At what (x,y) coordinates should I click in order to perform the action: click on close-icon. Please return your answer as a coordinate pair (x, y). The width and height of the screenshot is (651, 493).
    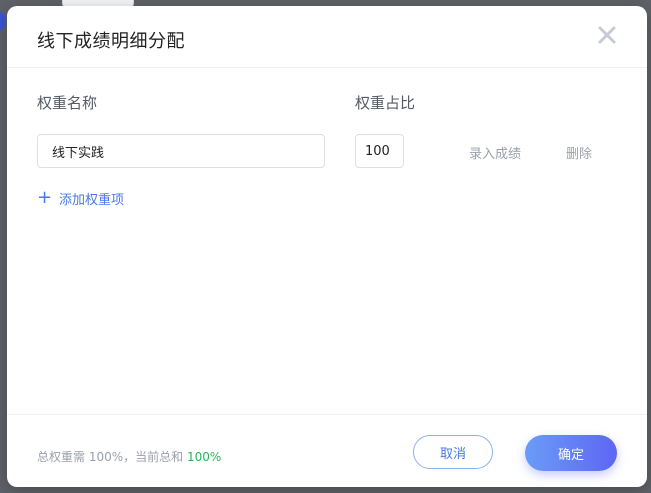
    Looking at the image, I should click on (607, 35).